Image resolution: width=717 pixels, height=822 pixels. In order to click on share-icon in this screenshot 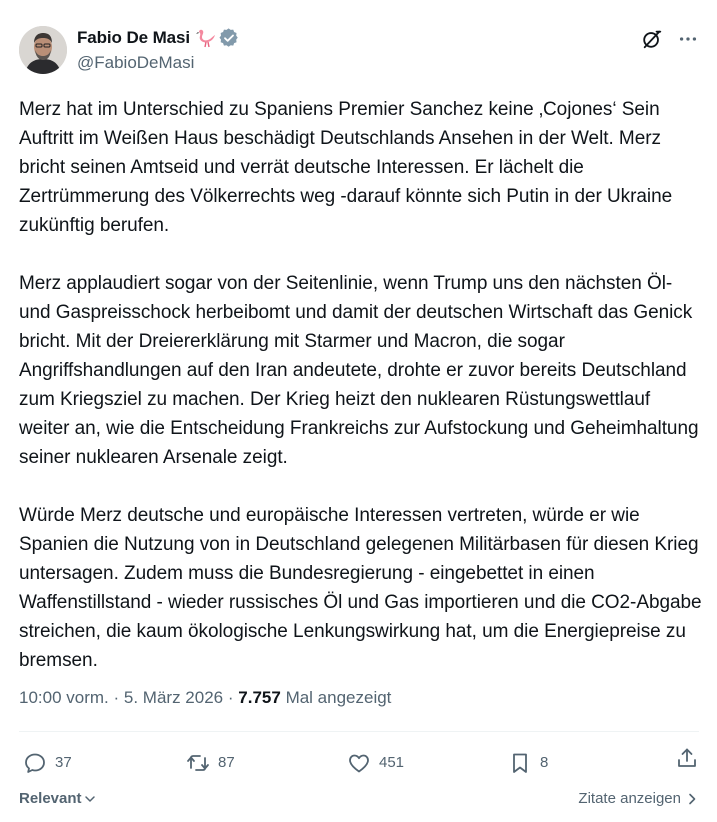, I will do `click(687, 757)`.